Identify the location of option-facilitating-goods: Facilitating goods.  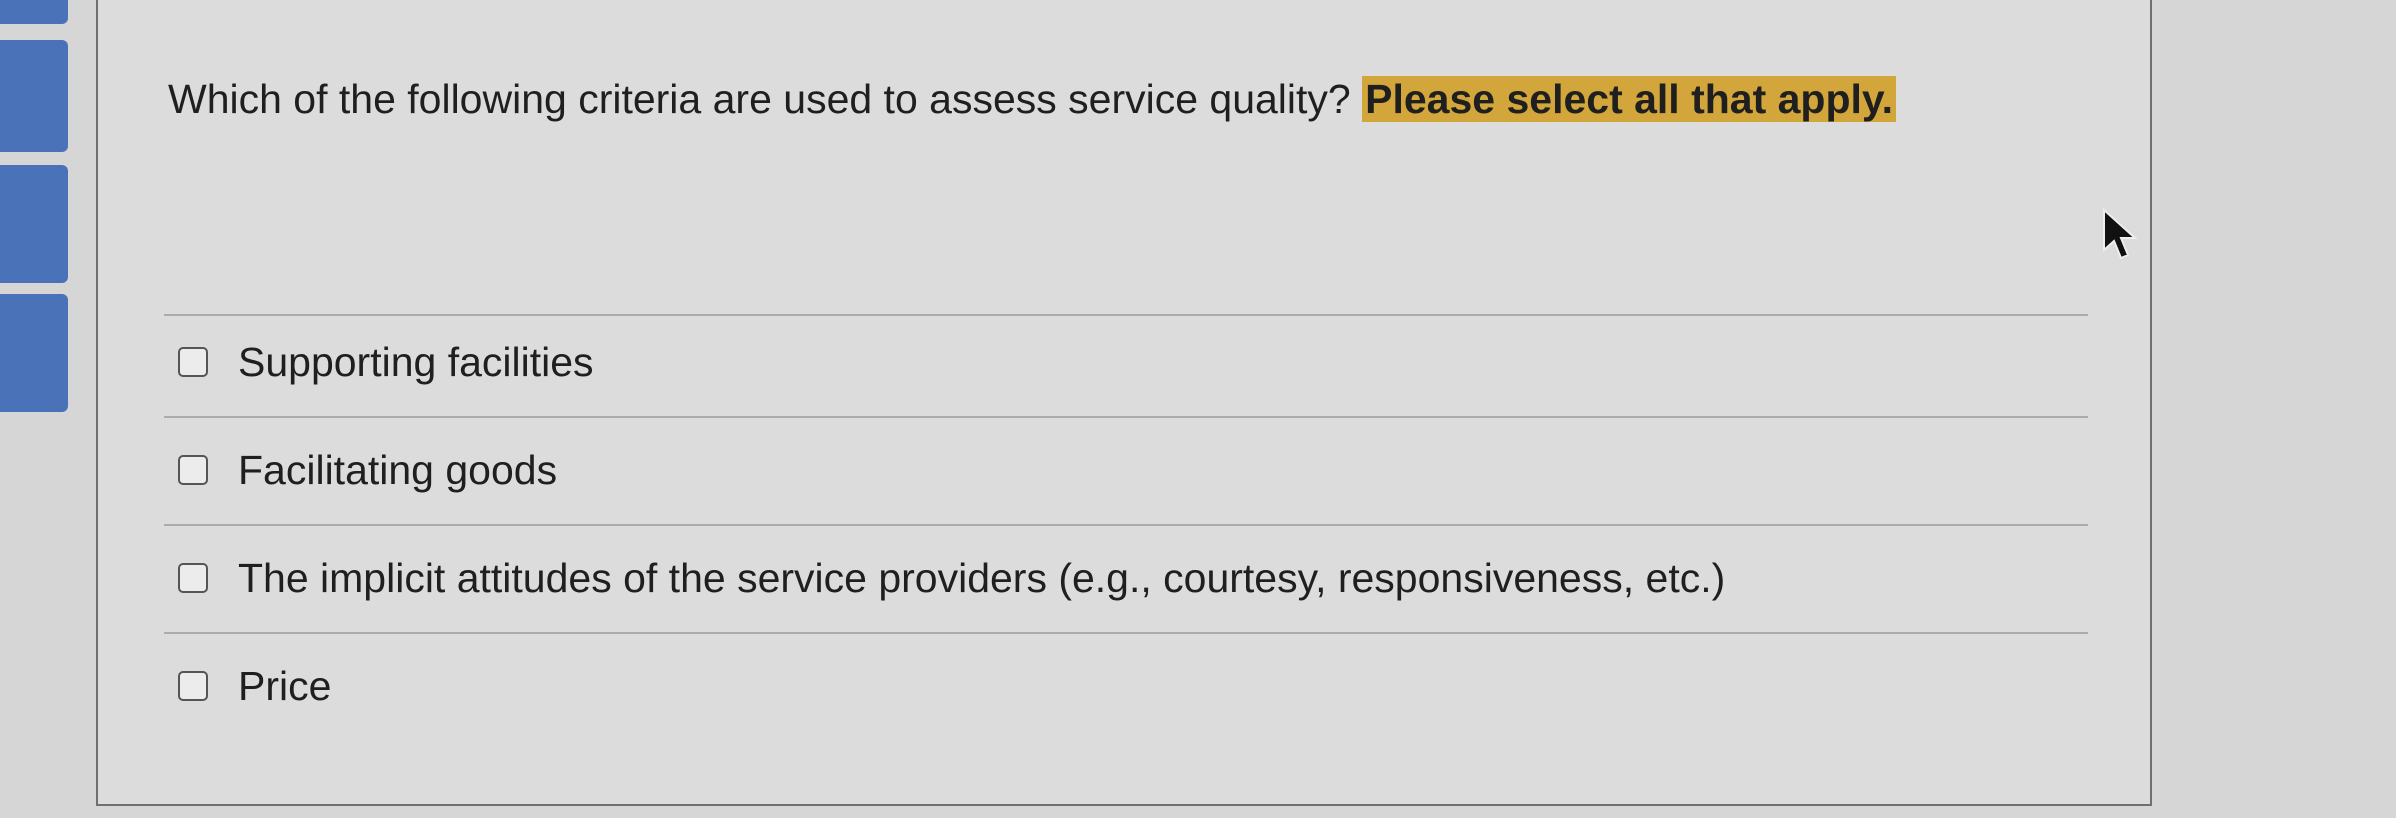
(367, 470).